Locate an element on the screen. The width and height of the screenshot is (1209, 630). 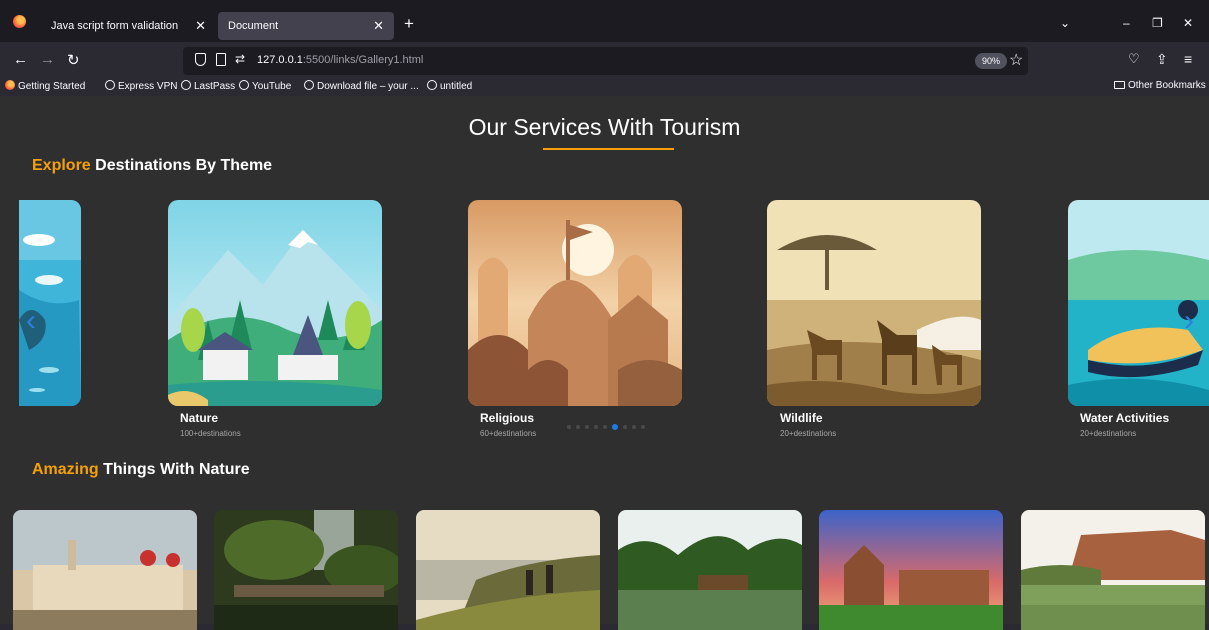
slider-next-icon: › is located at coordinates (1189, 321).